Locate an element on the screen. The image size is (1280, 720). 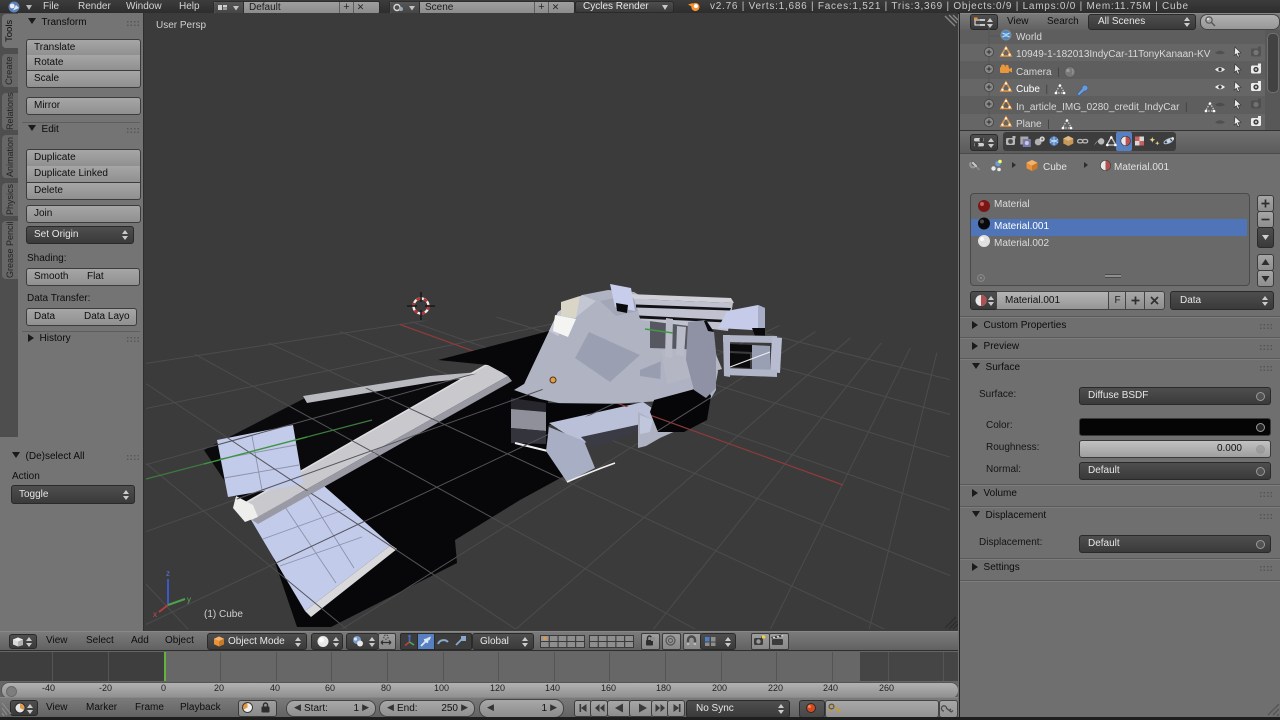
svg-text: z is located at coordinates (168, 573).